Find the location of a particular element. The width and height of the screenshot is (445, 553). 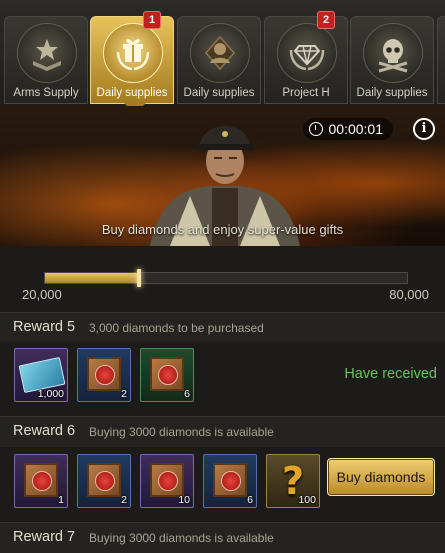

diamond-progress-bar is located at coordinates (226, 278).